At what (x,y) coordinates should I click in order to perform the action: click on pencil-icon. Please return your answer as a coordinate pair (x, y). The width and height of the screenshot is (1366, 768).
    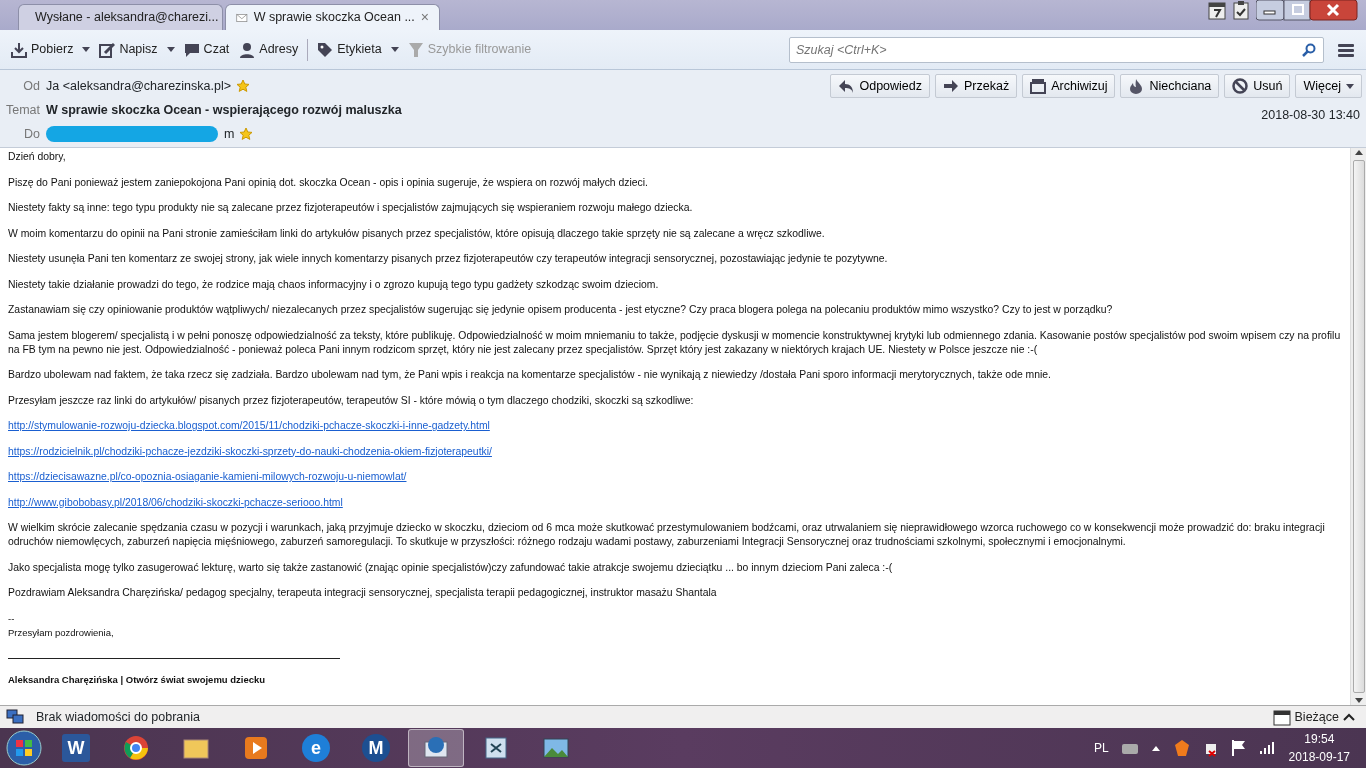
    Looking at the image, I should click on (107, 49).